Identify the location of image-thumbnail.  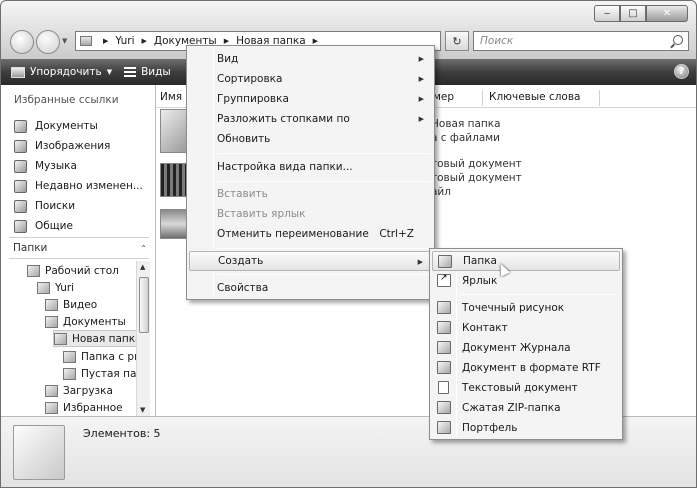
(174, 224).